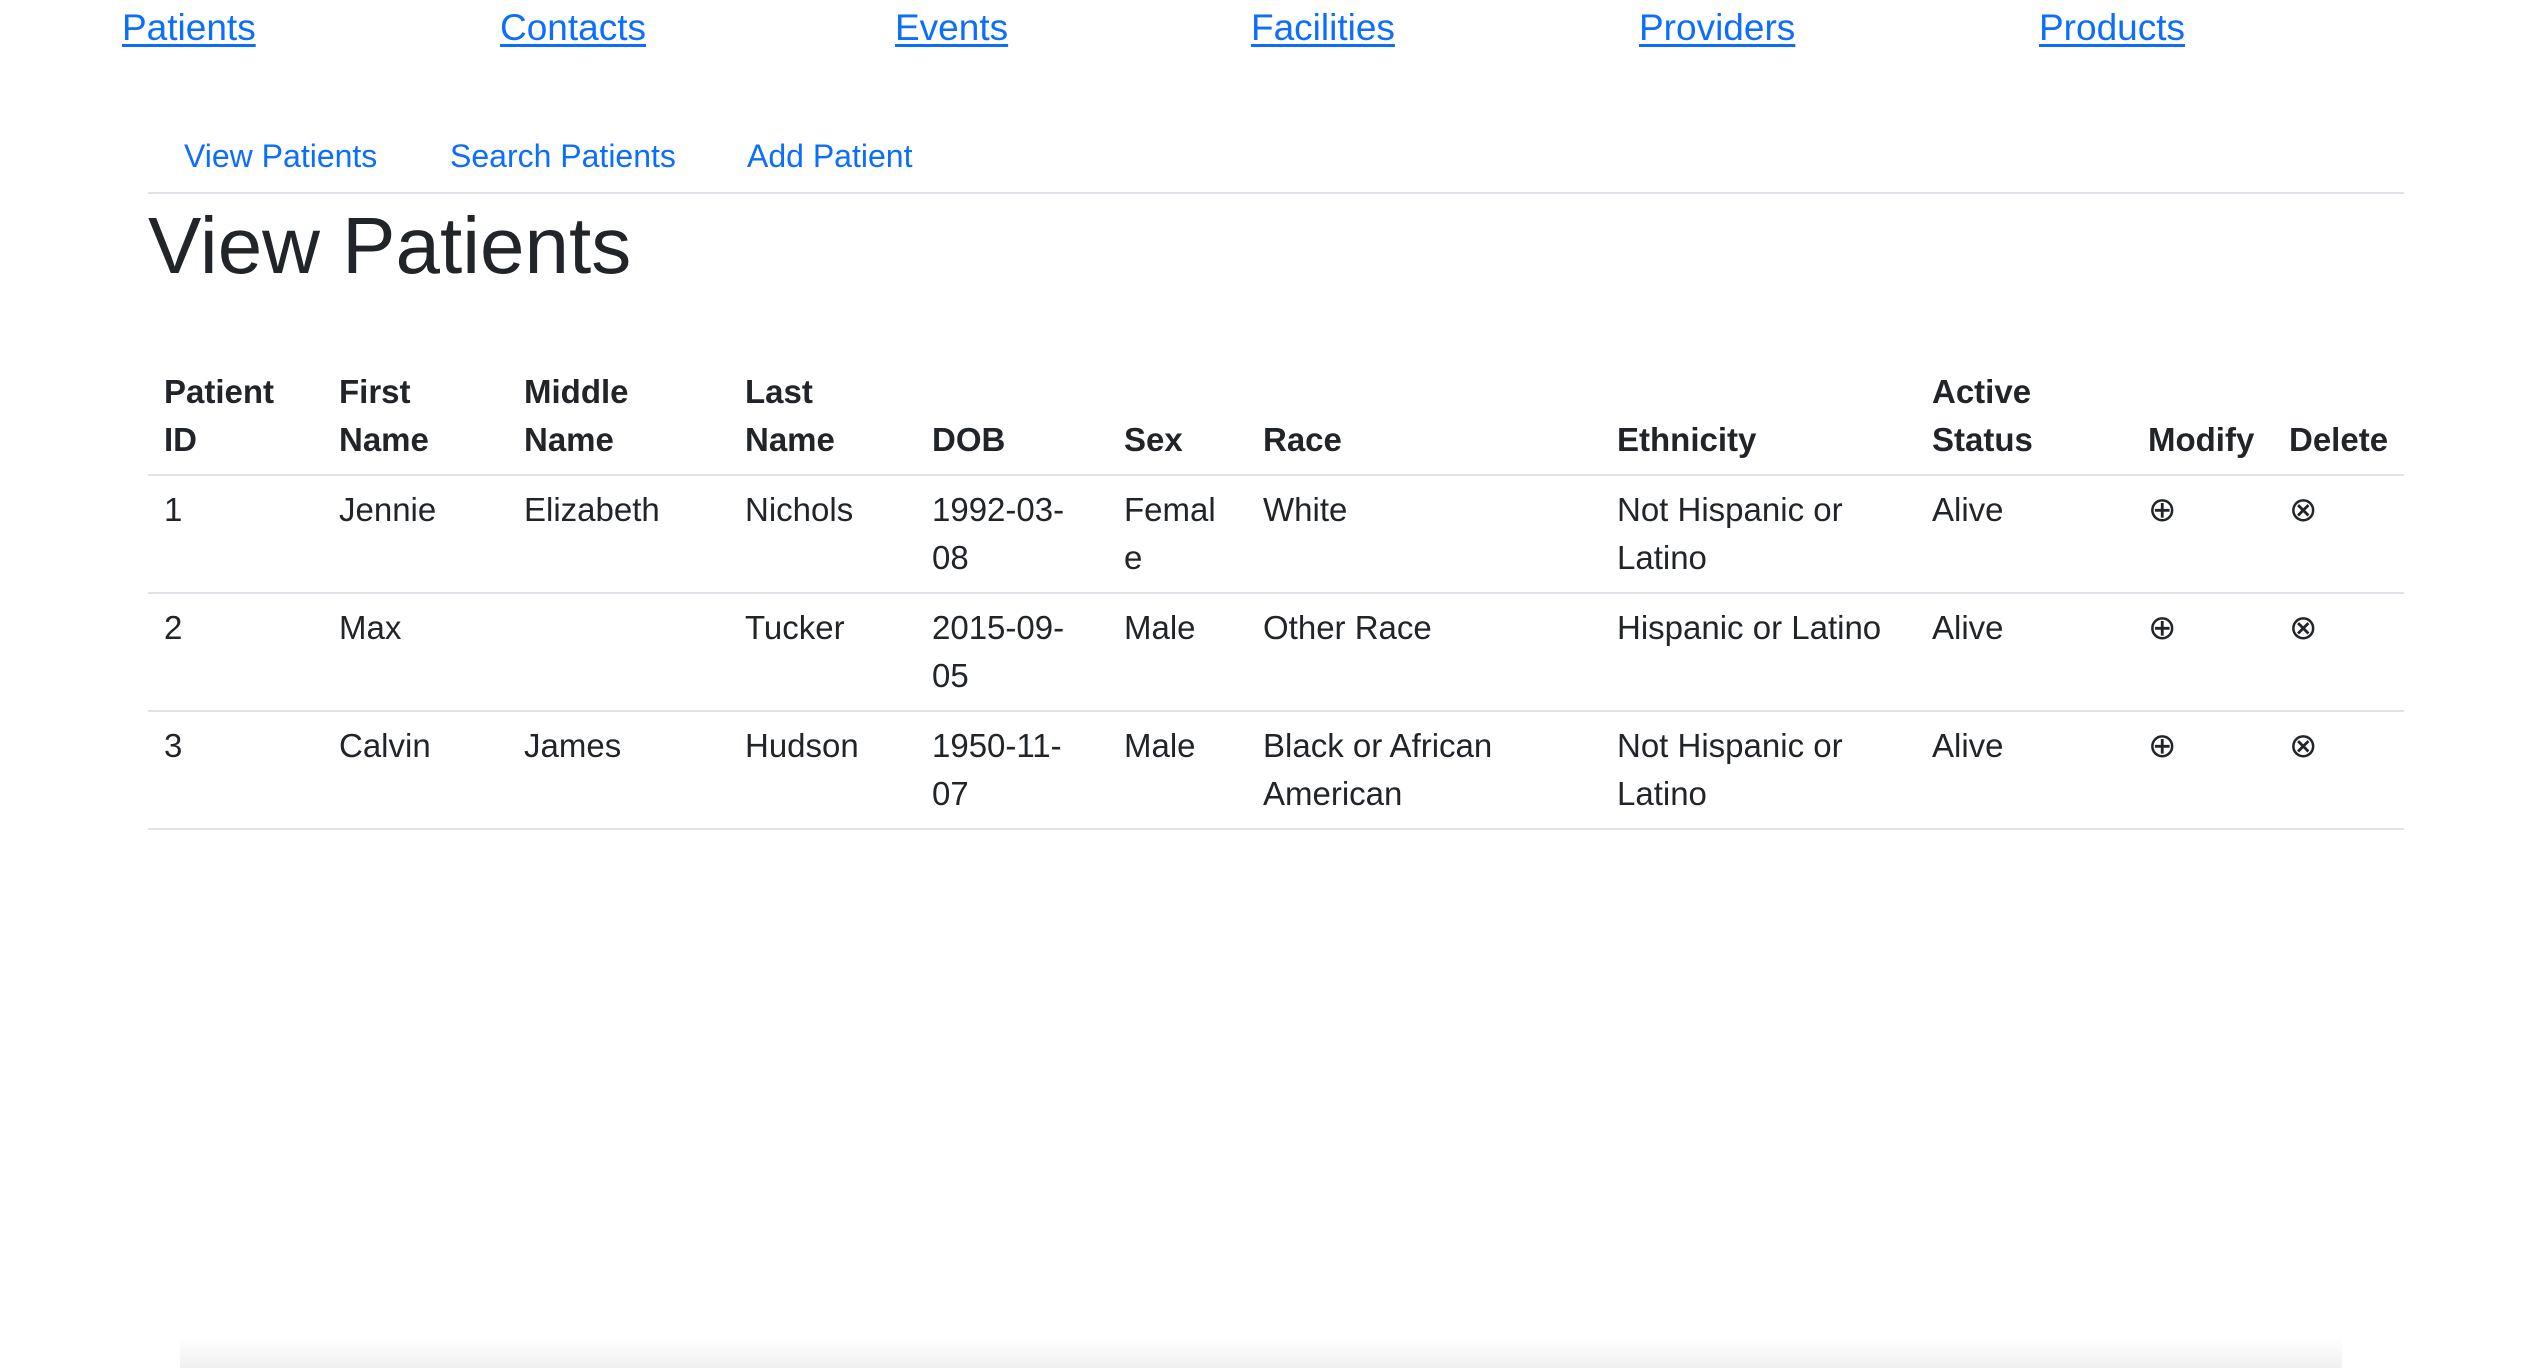  What do you see at coordinates (822, 534) in the screenshot?
I see `cell-last-name: Nichols` at bounding box center [822, 534].